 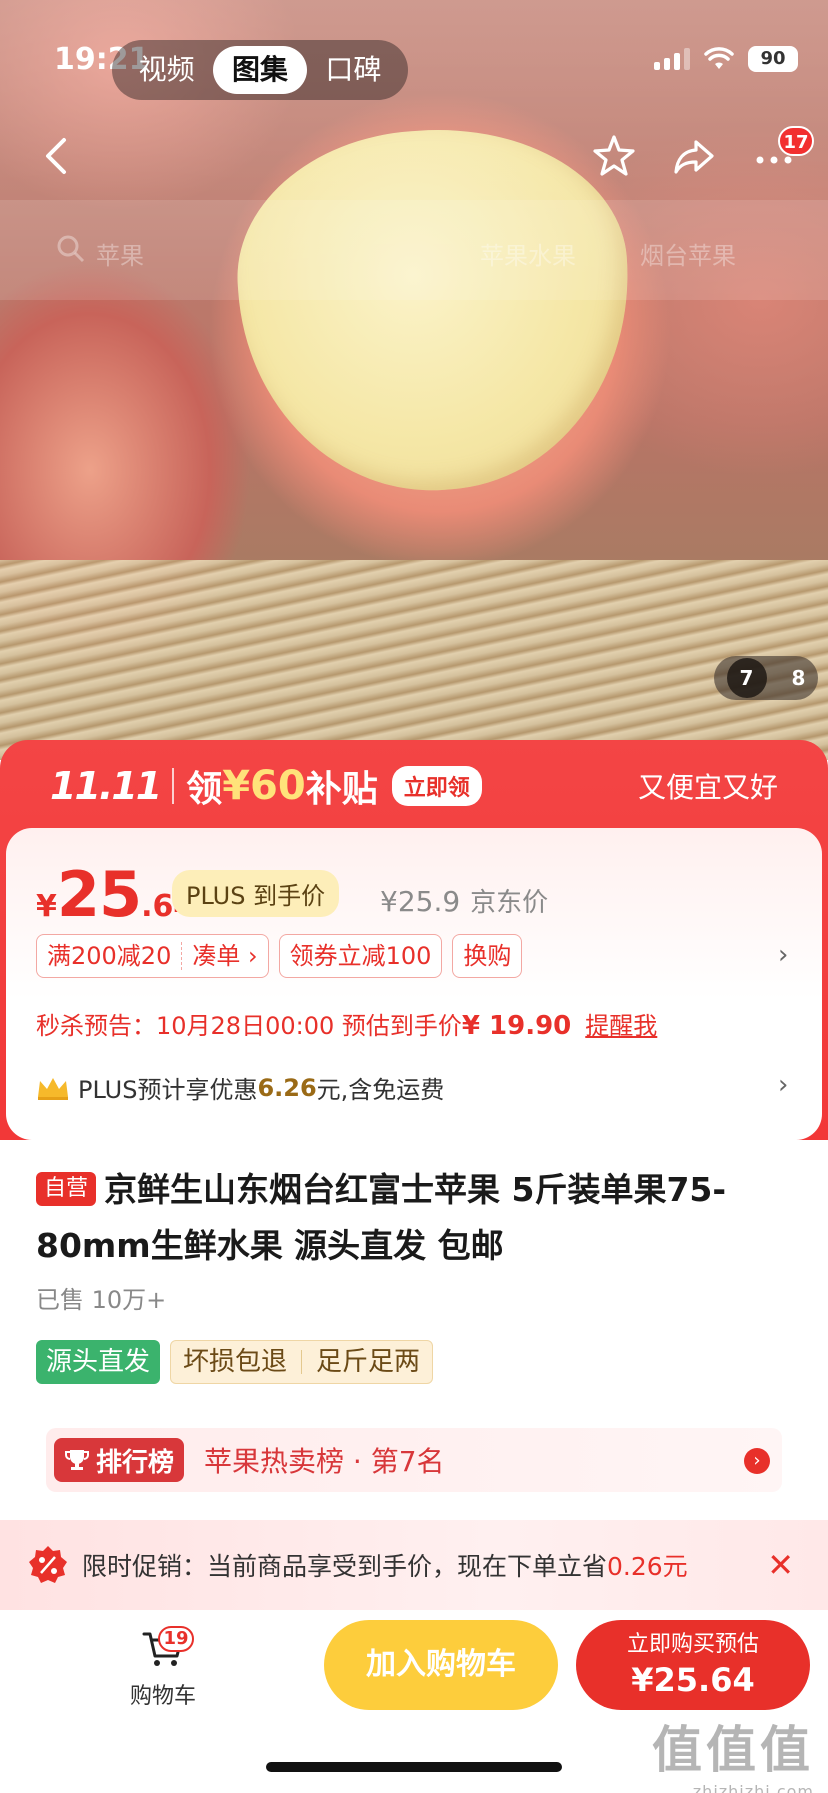 I want to click on promo-divider, so click(x=173, y=786).